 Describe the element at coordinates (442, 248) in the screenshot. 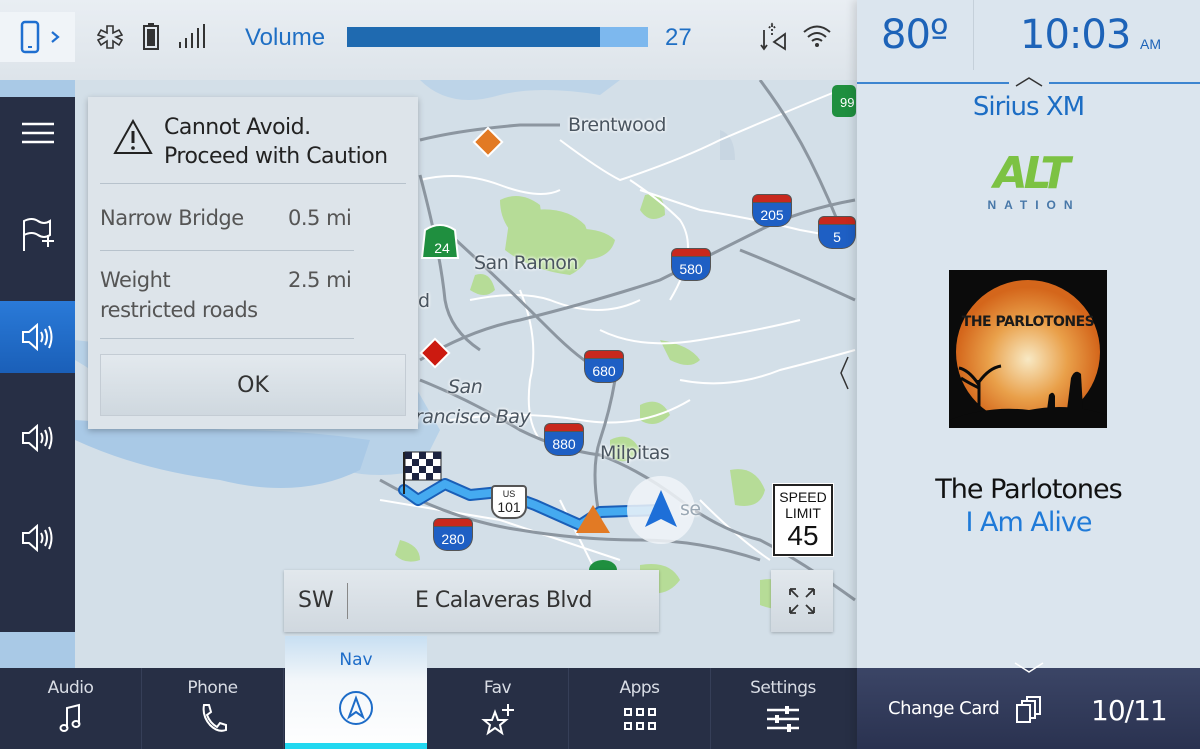

I see `shield-24-label: 24` at that location.